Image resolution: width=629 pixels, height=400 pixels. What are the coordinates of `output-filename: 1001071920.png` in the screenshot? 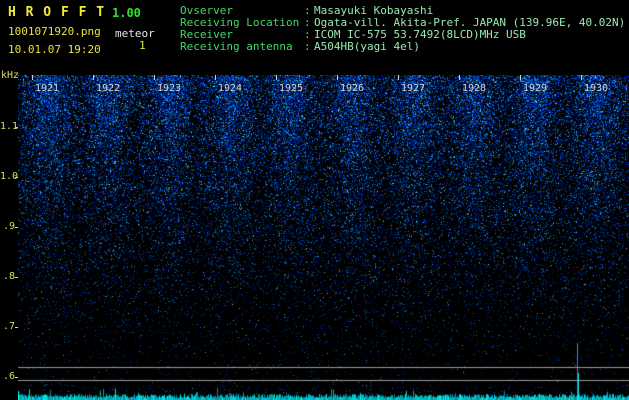 It's located at (54, 31).